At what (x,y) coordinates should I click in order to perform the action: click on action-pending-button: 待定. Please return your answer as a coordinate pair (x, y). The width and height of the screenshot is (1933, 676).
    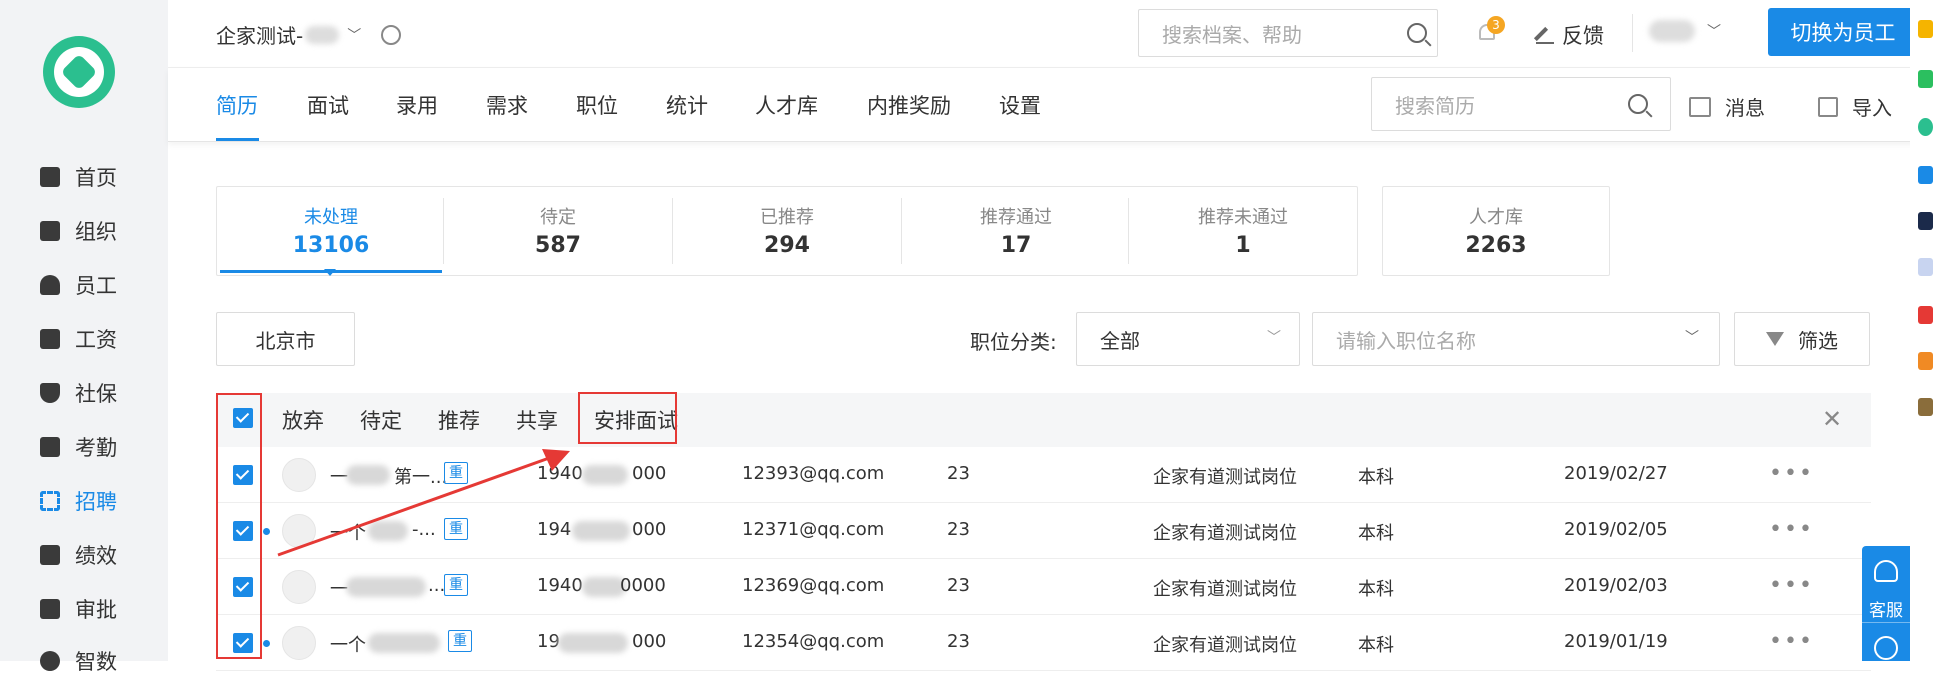
    Looking at the image, I should click on (381, 420).